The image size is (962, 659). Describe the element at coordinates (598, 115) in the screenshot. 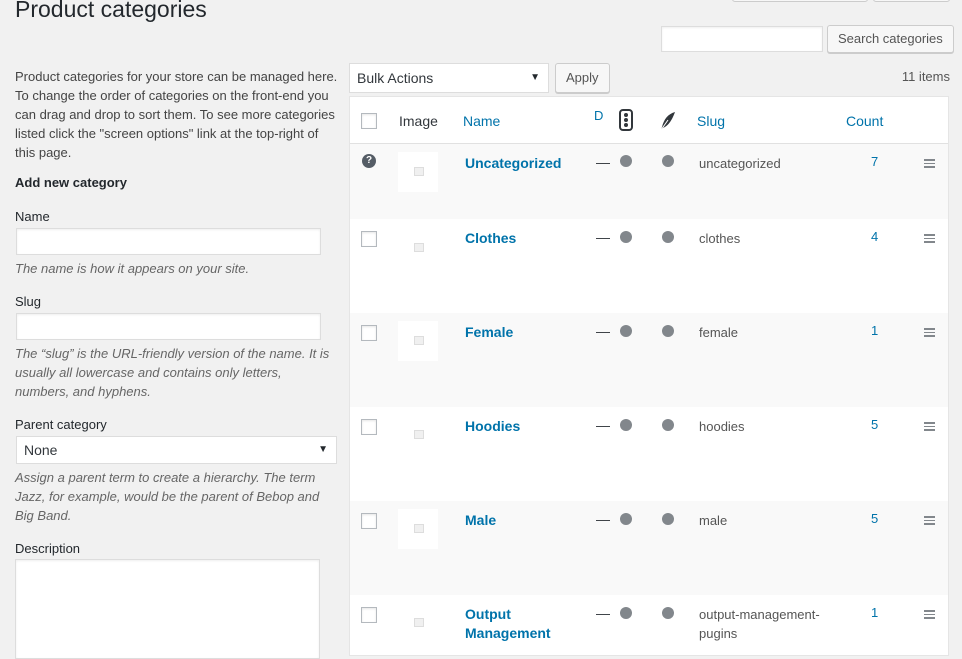

I see `column-description: D` at that location.